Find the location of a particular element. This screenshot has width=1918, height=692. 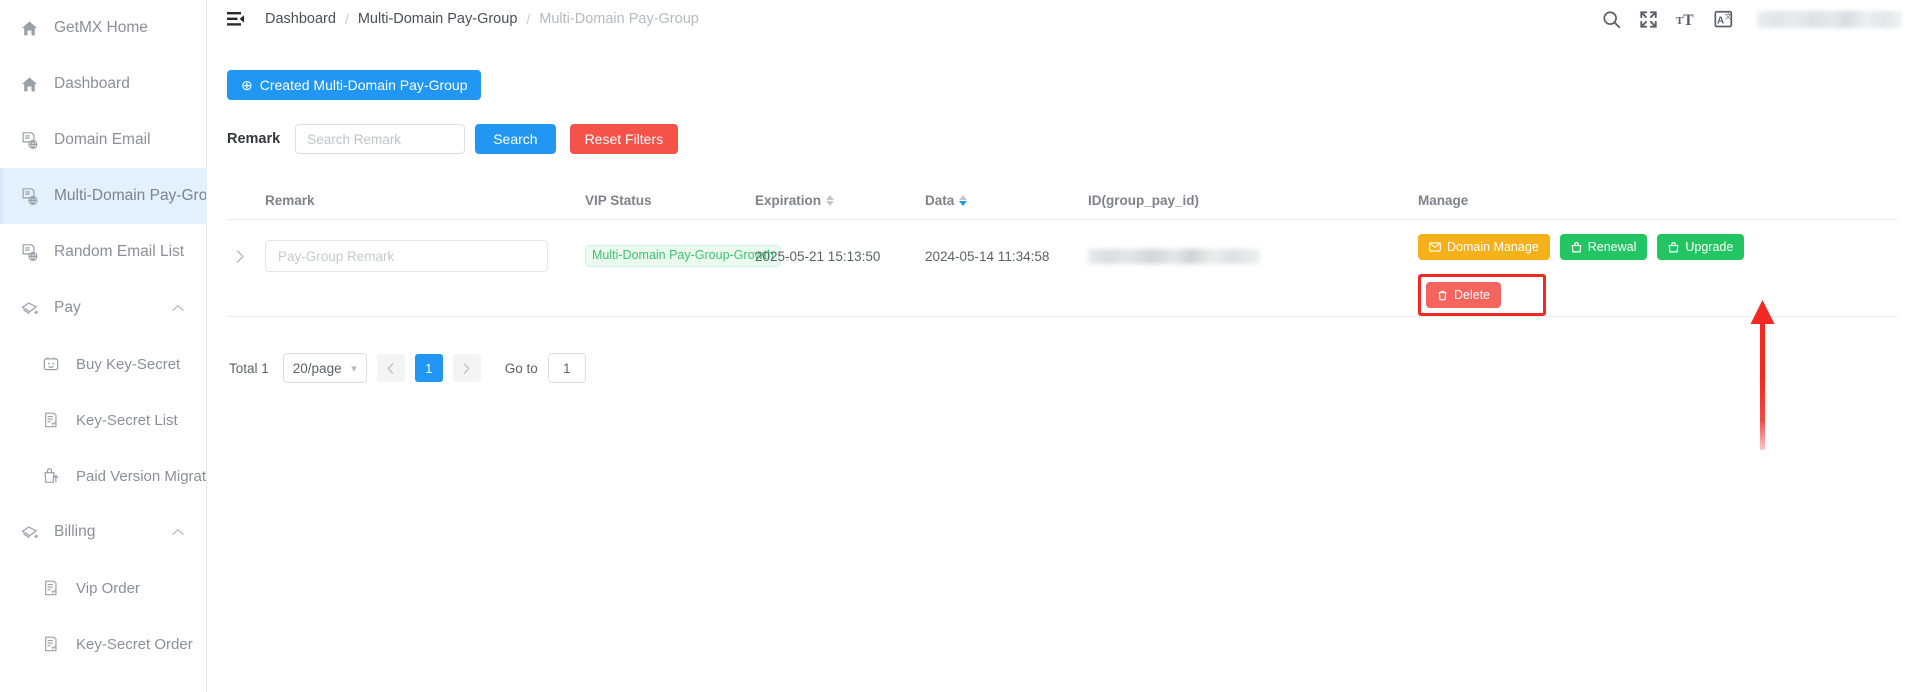

pagination-next-button is located at coordinates (466, 368).